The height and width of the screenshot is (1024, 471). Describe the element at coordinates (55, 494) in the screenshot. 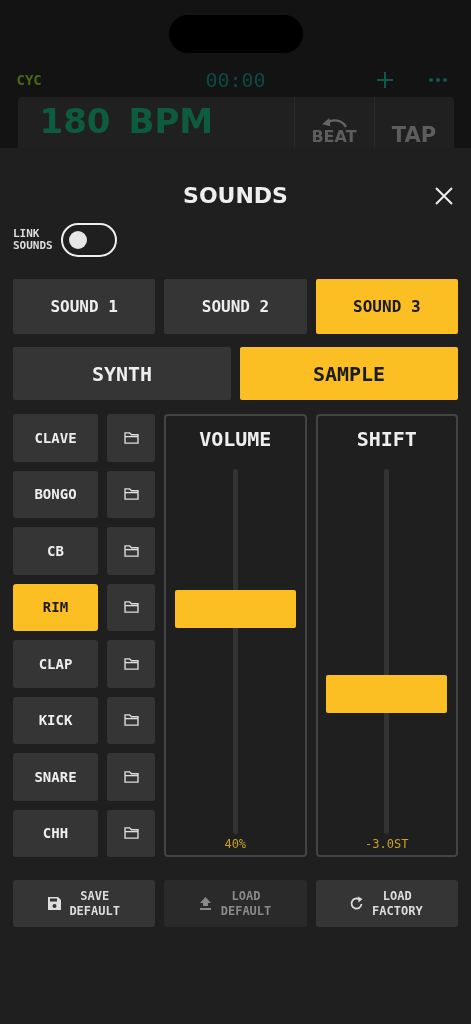

I see `sample-button: BONGO` at that location.